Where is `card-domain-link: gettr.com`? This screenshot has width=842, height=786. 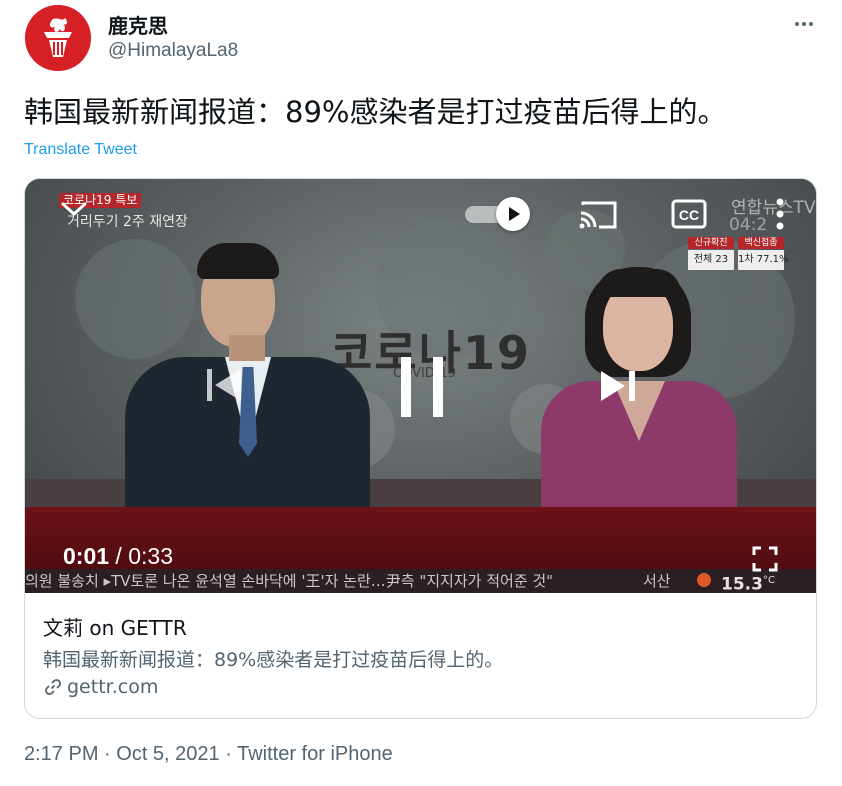
card-domain-link: gettr.com is located at coordinates (100, 687).